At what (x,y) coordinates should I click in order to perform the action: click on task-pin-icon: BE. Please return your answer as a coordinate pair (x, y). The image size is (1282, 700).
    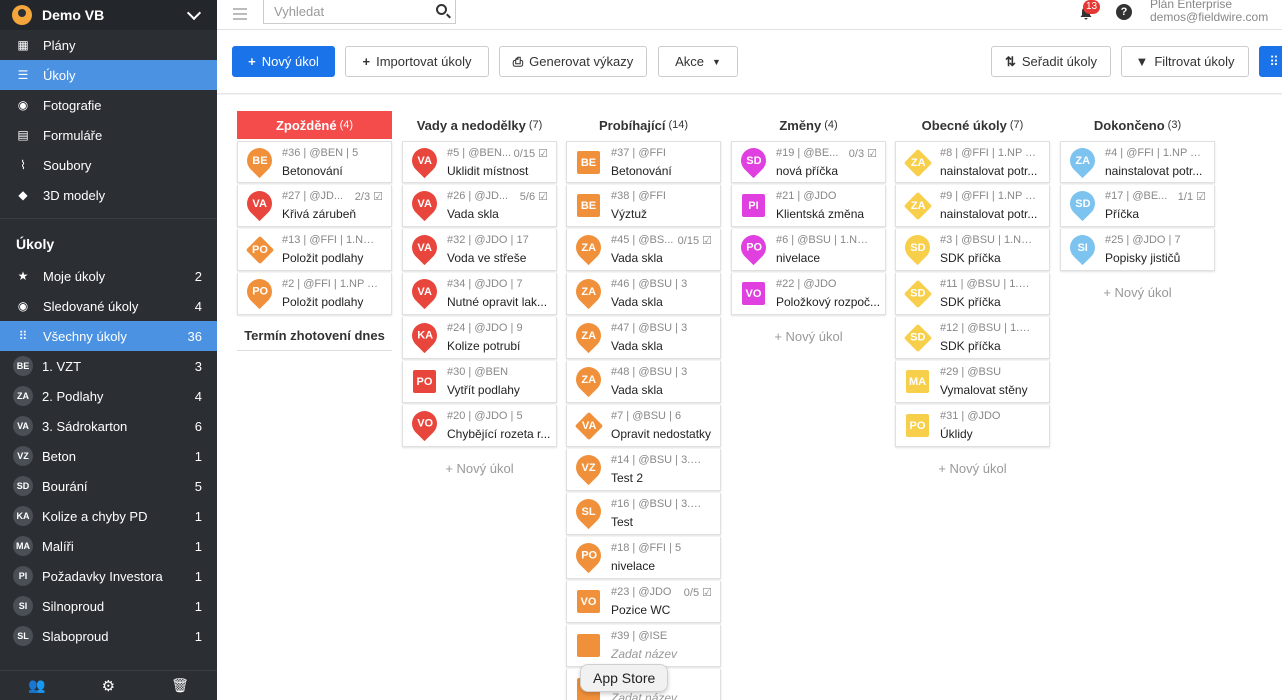
    Looking at the image, I should click on (259, 160).